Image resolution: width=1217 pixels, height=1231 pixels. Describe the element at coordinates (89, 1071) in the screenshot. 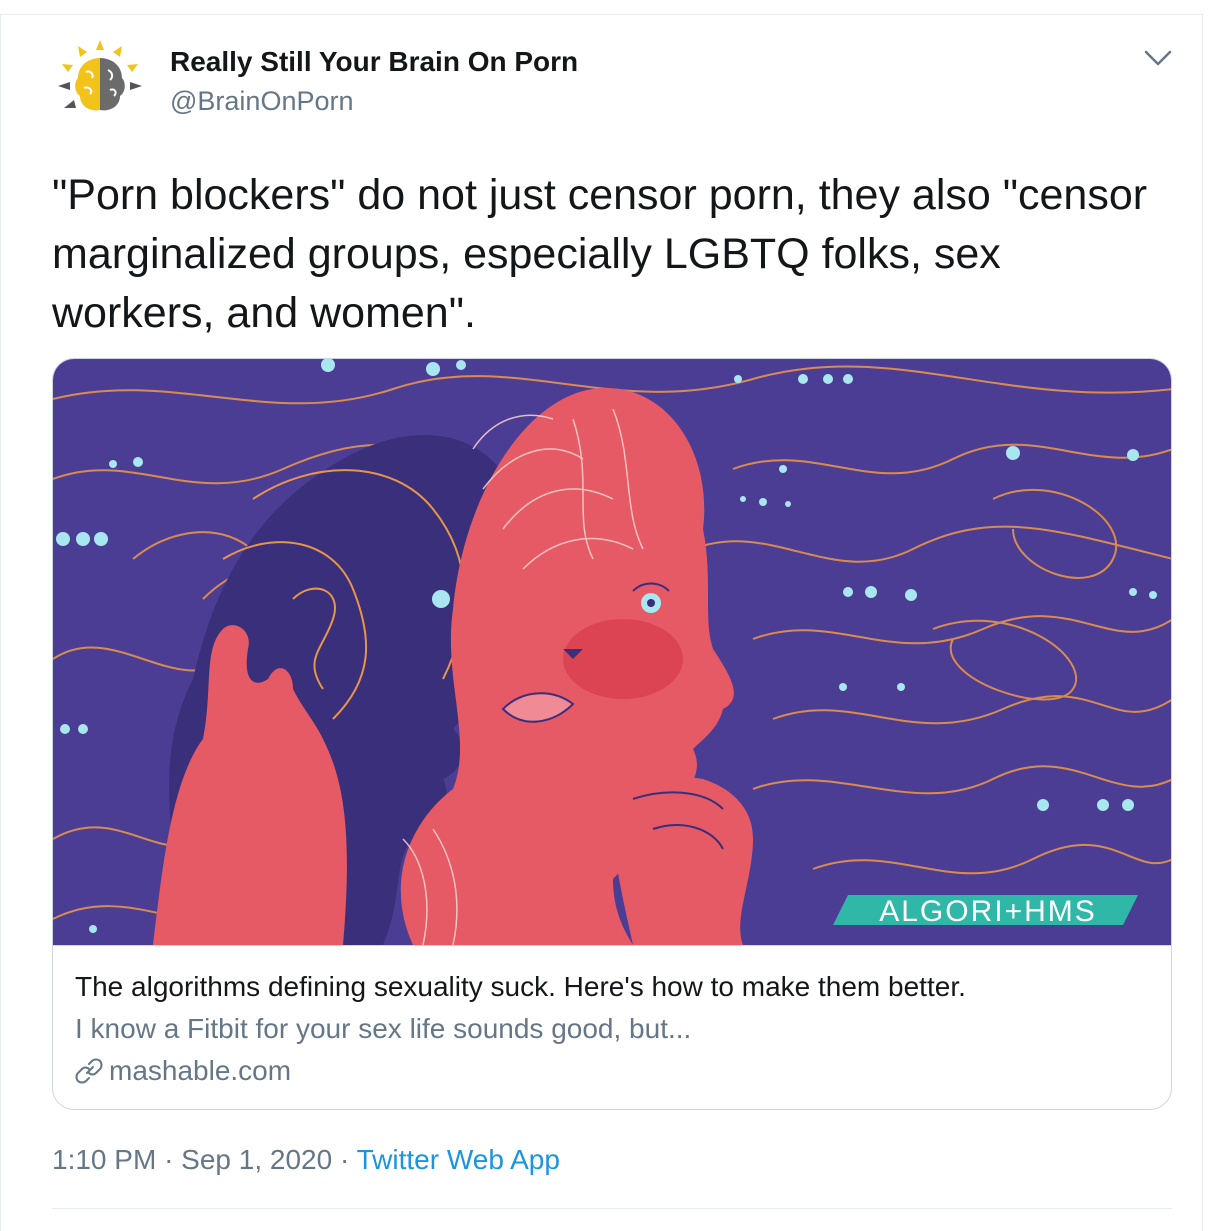

I see `link-icon` at that location.